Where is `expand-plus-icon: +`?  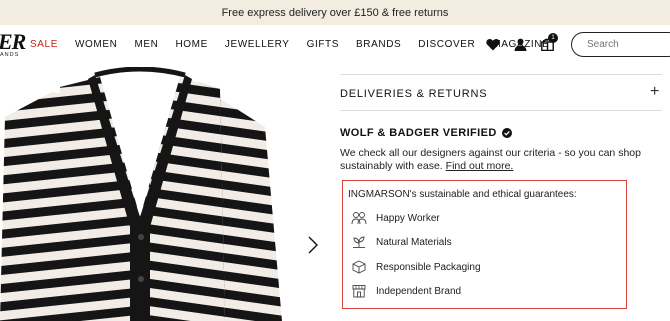
expand-plus-icon: + is located at coordinates (654, 92).